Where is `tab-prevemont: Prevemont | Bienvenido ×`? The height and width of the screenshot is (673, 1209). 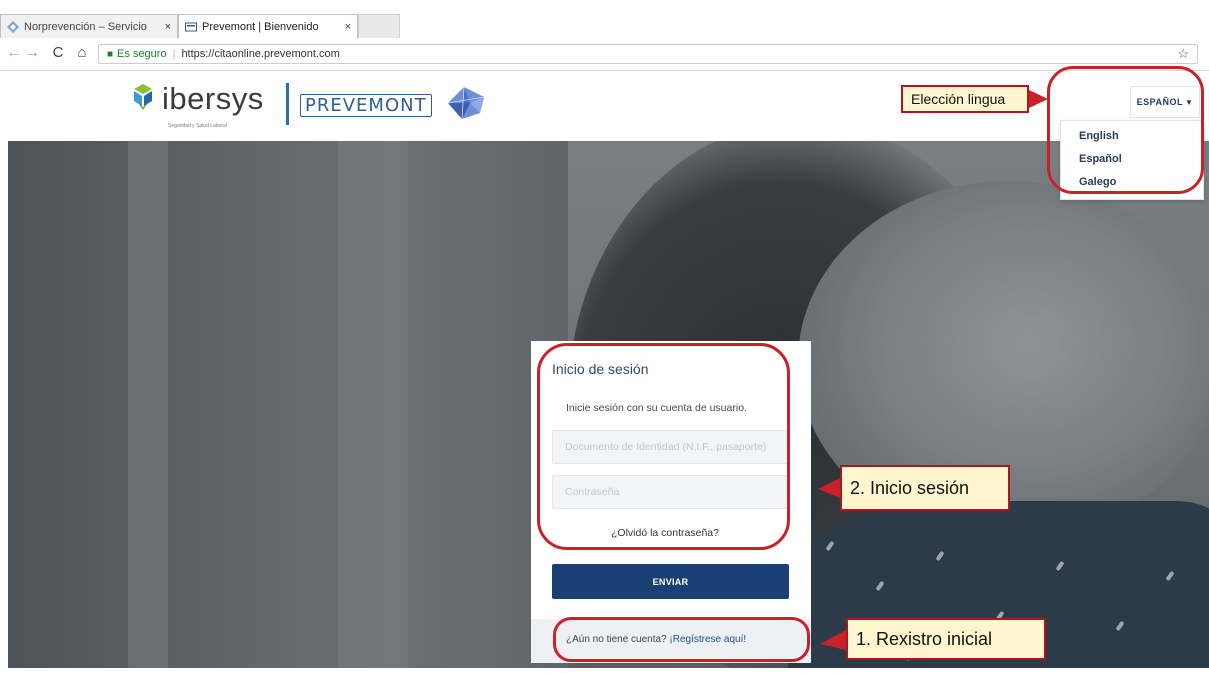 tab-prevemont: Prevemont | Bienvenido × is located at coordinates (268, 26).